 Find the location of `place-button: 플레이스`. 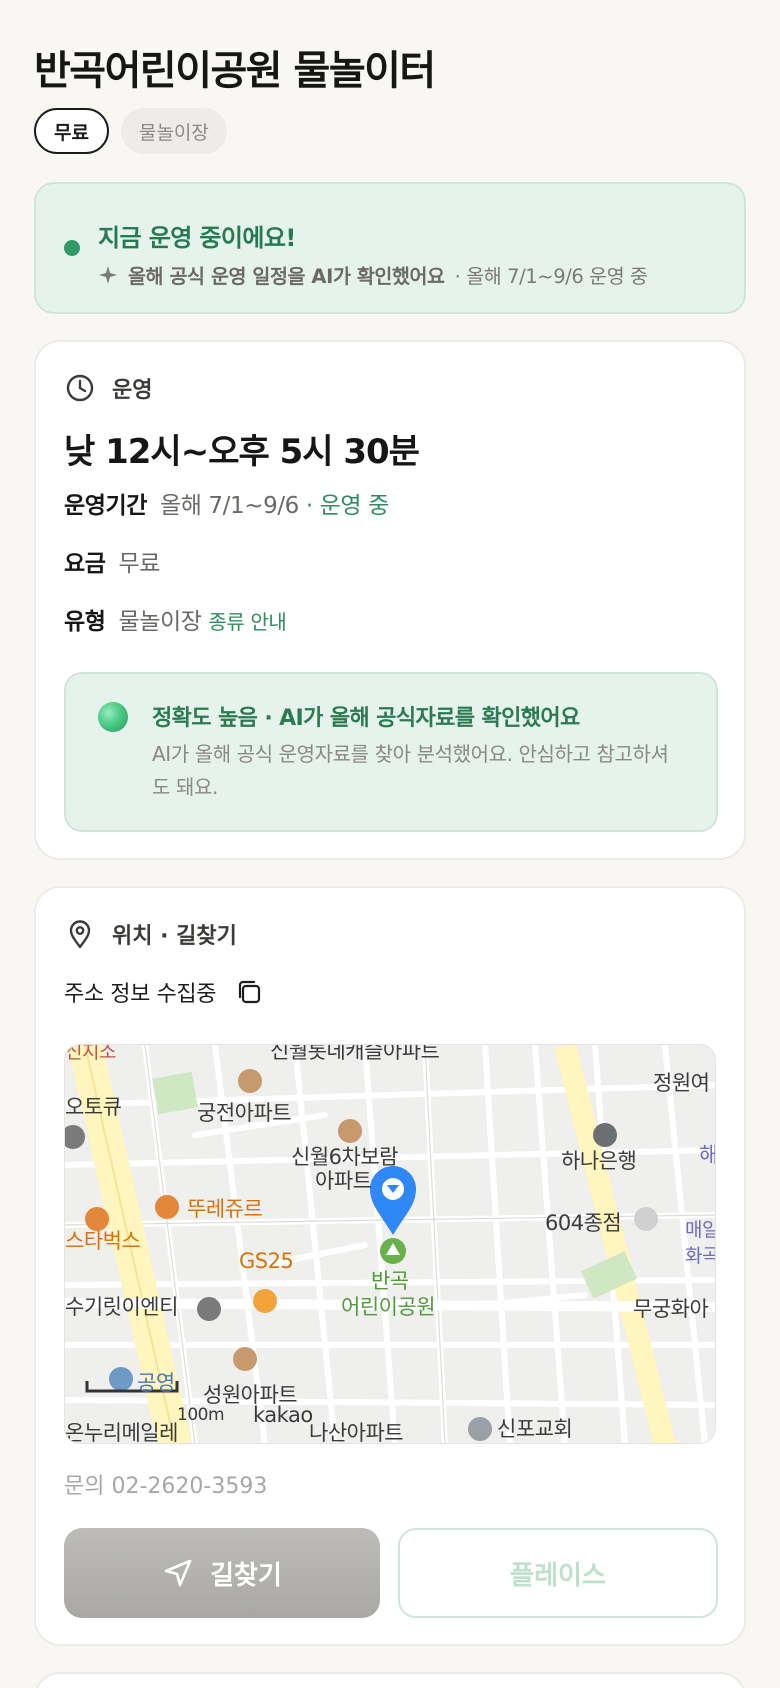

place-button: 플레이스 is located at coordinates (558, 1573).